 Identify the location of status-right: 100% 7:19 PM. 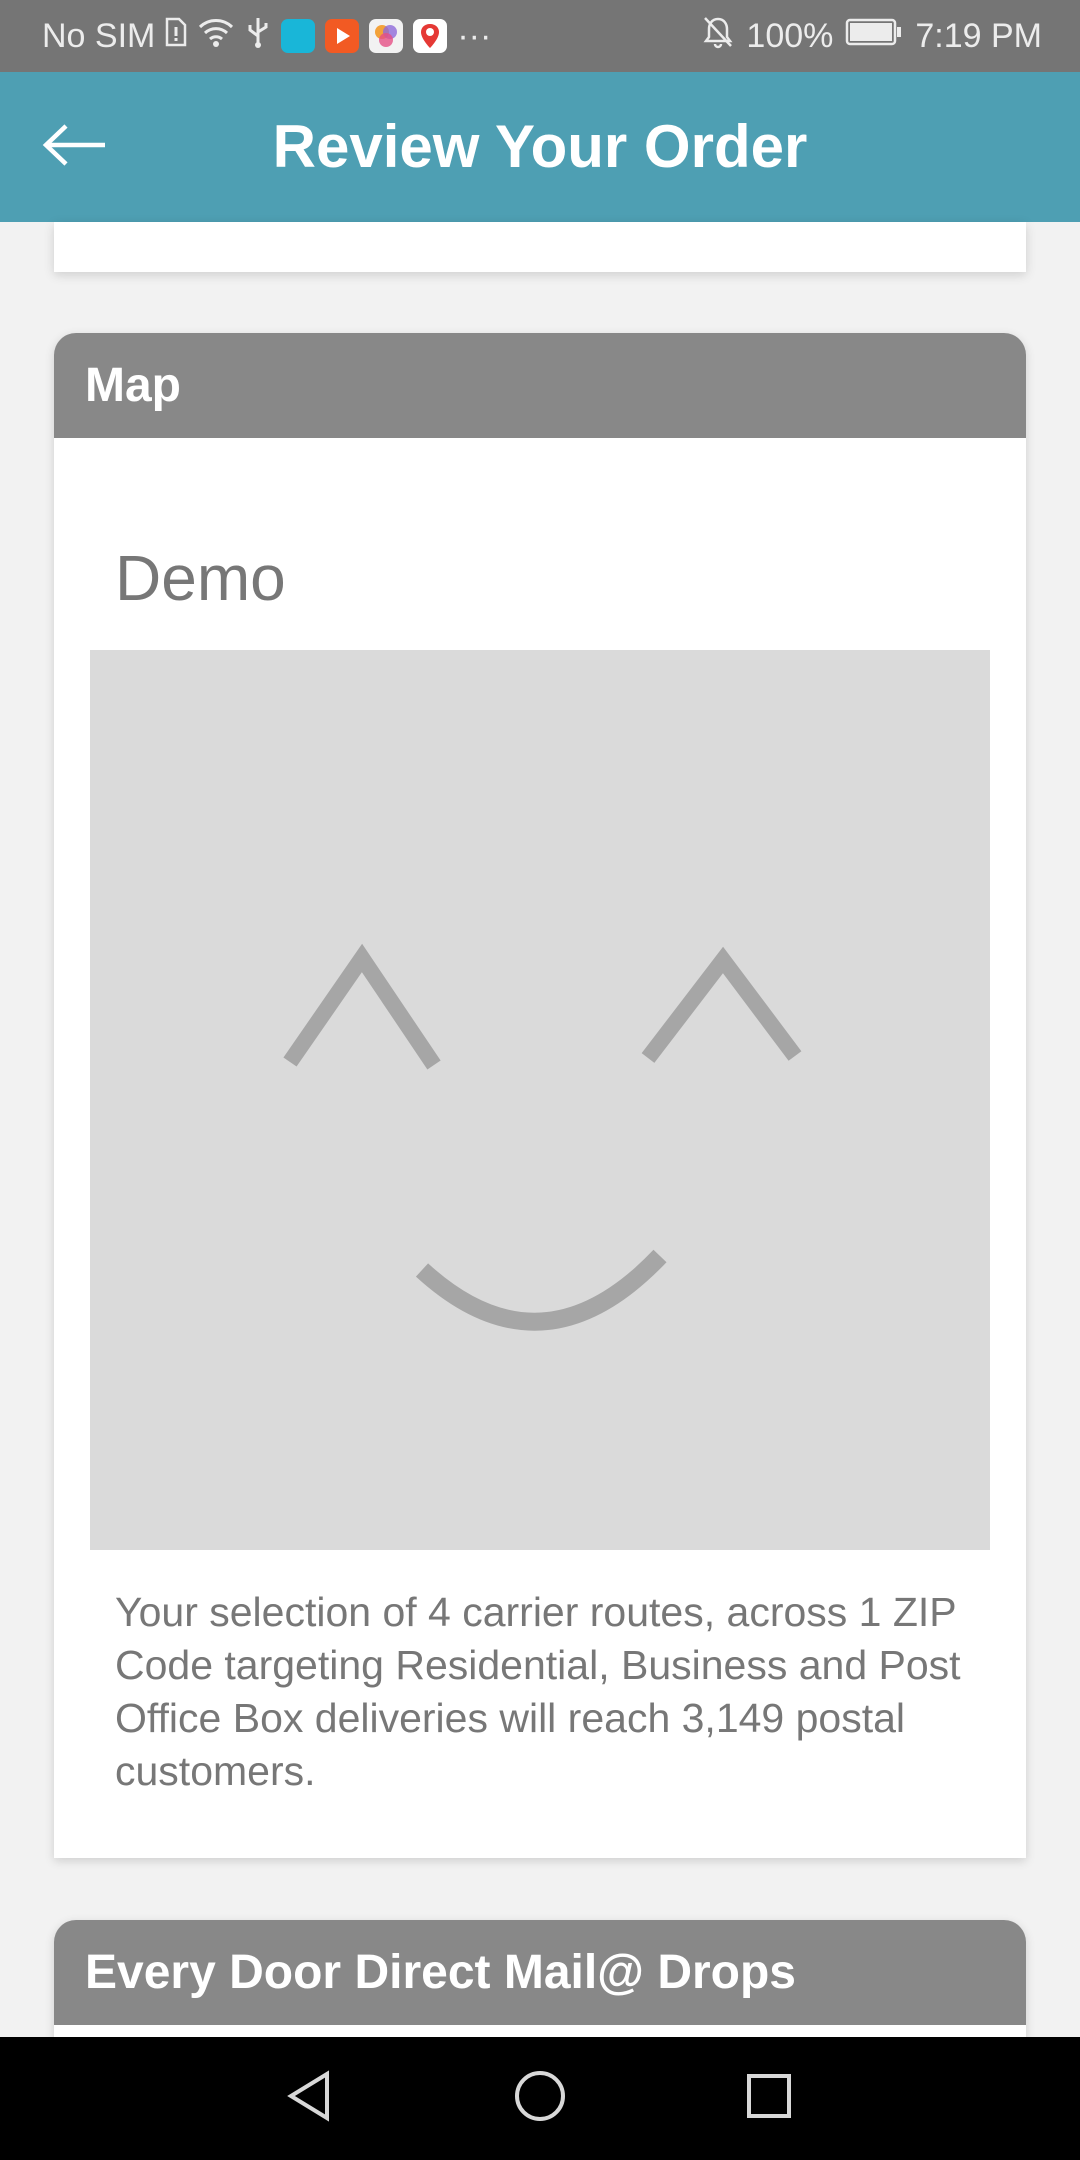
(872, 36).